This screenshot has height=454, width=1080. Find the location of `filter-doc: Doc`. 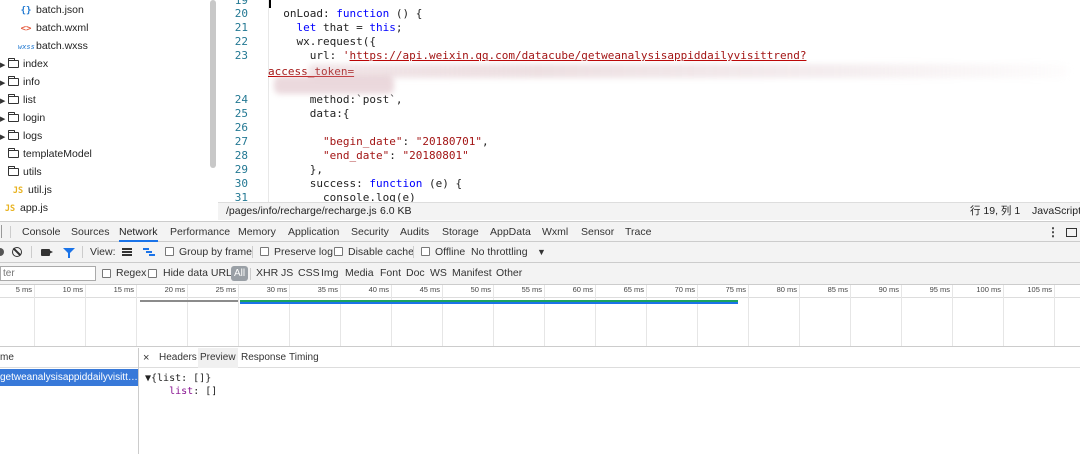

filter-doc: Doc is located at coordinates (415, 273).